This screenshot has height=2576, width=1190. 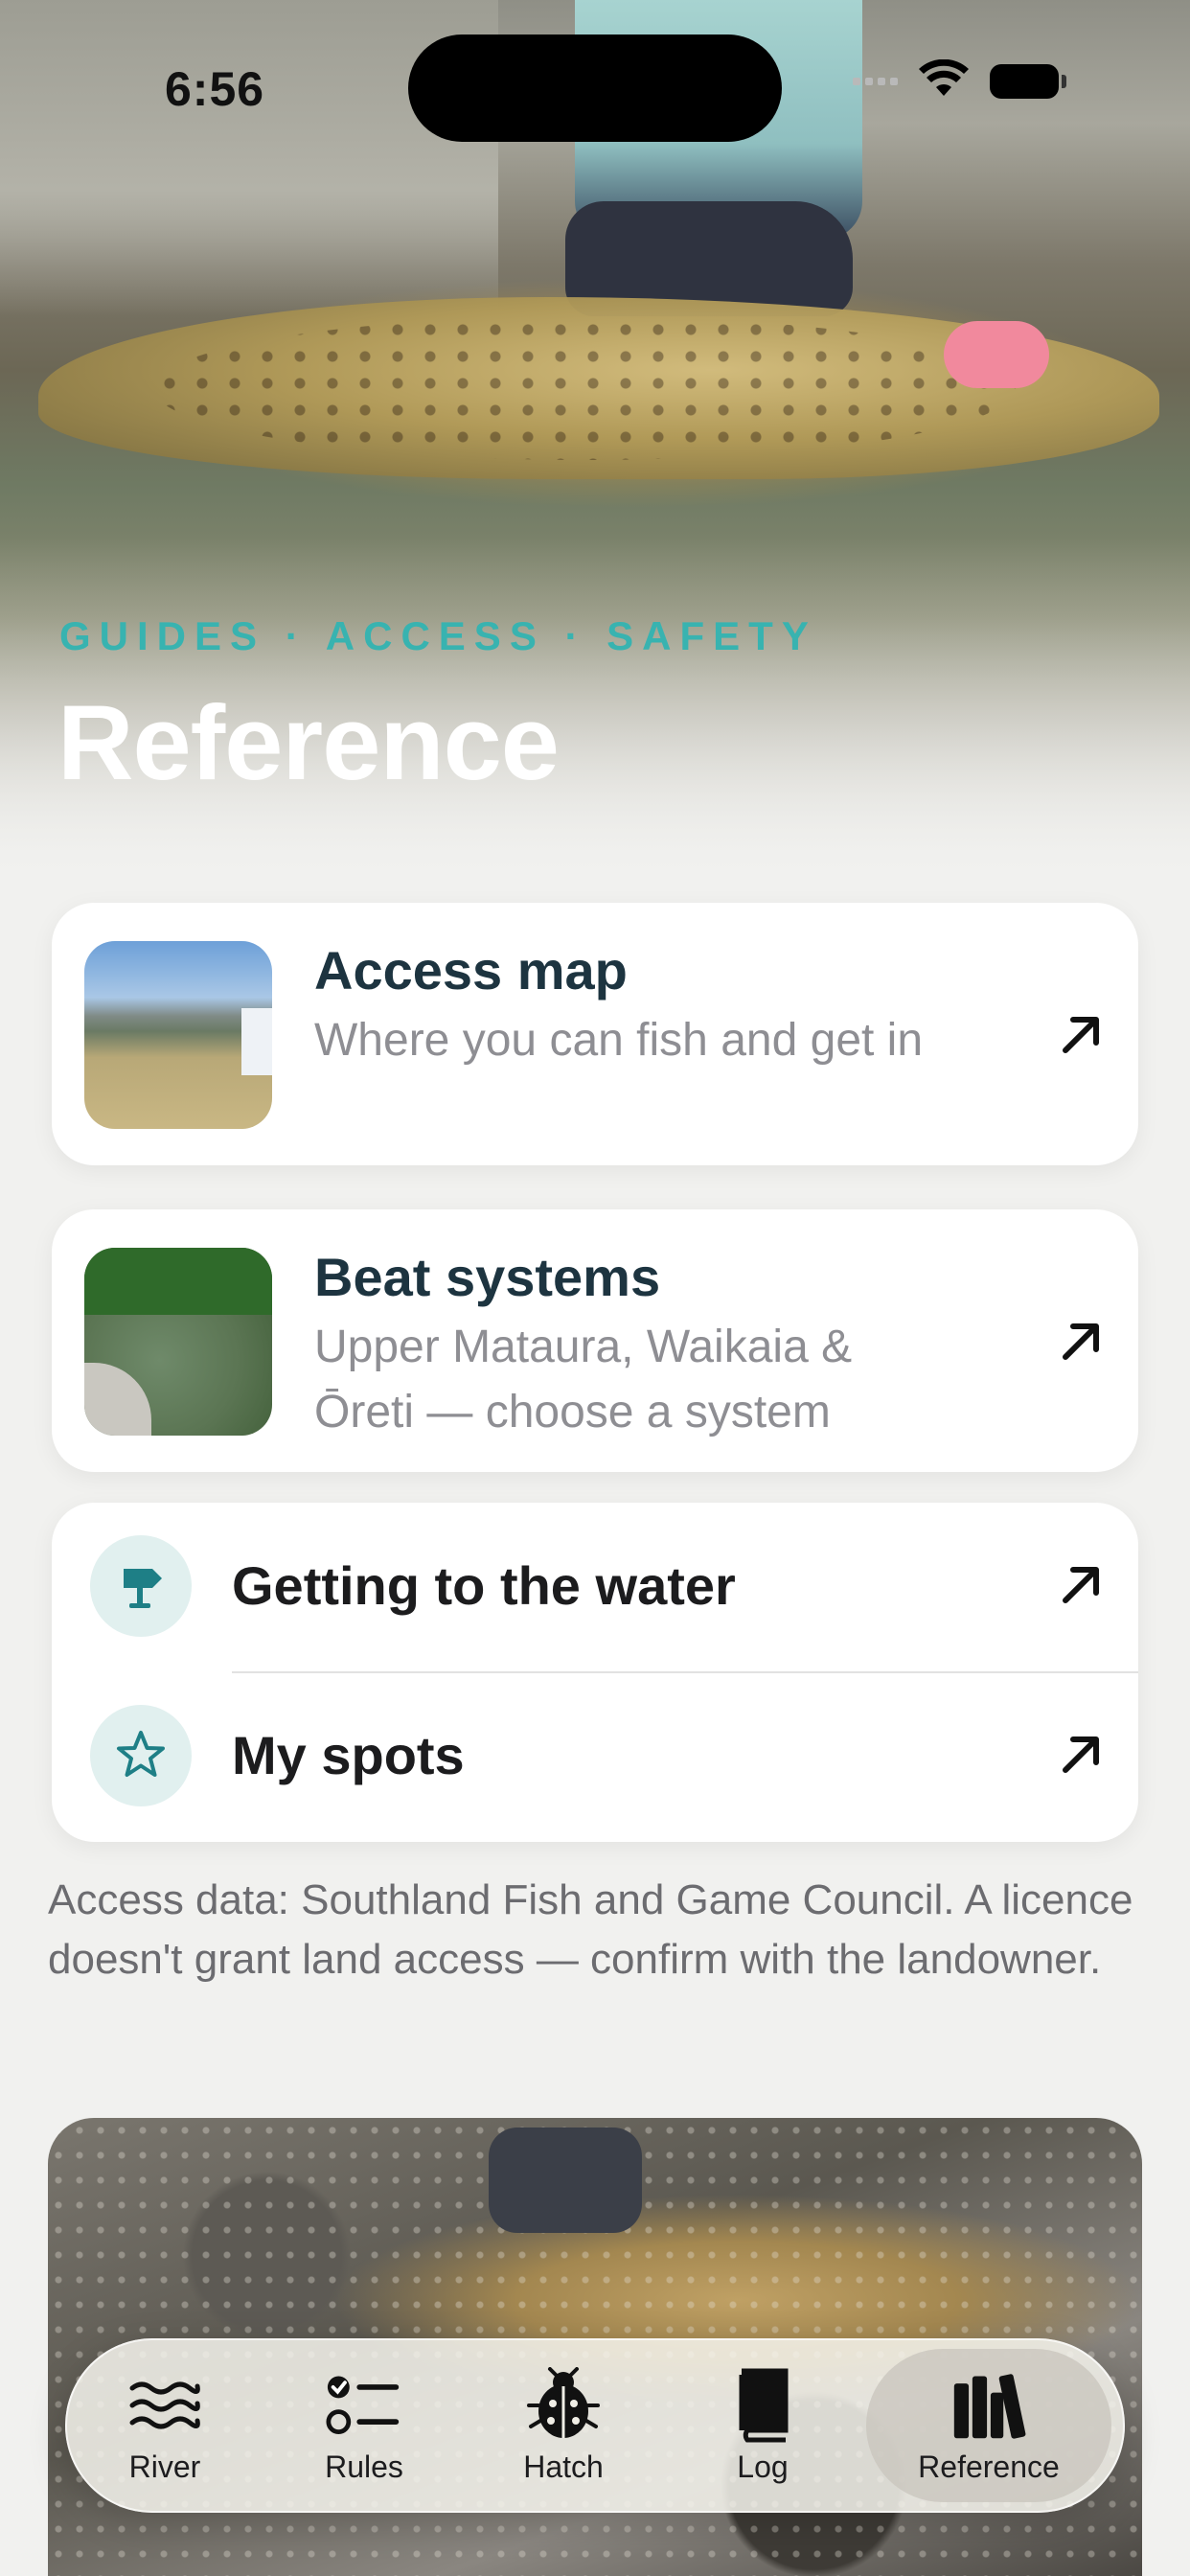 What do you see at coordinates (595, 1757) in the screenshot?
I see `list-item-my-spots: My spots` at bounding box center [595, 1757].